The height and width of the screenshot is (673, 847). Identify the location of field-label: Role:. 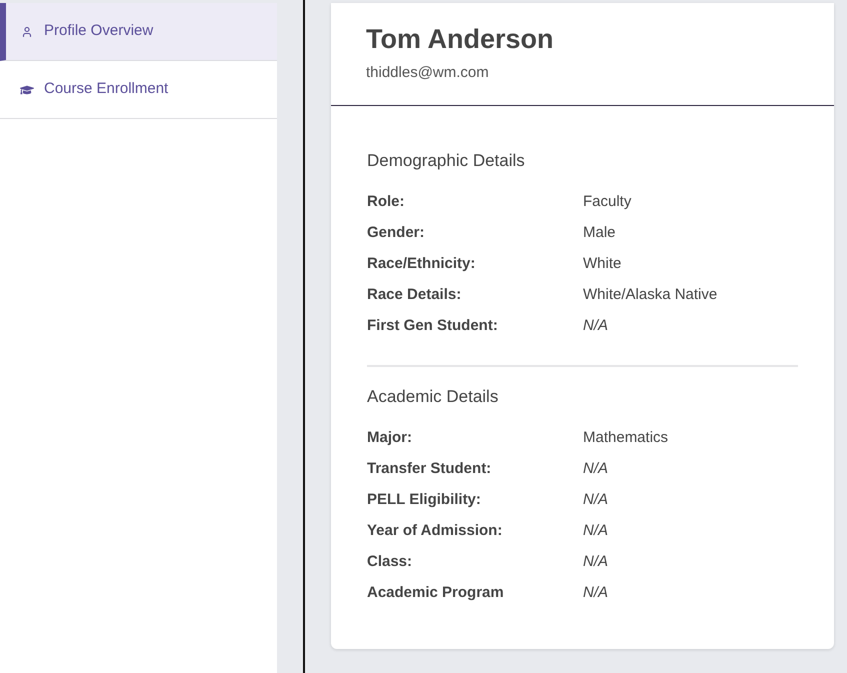
(386, 202).